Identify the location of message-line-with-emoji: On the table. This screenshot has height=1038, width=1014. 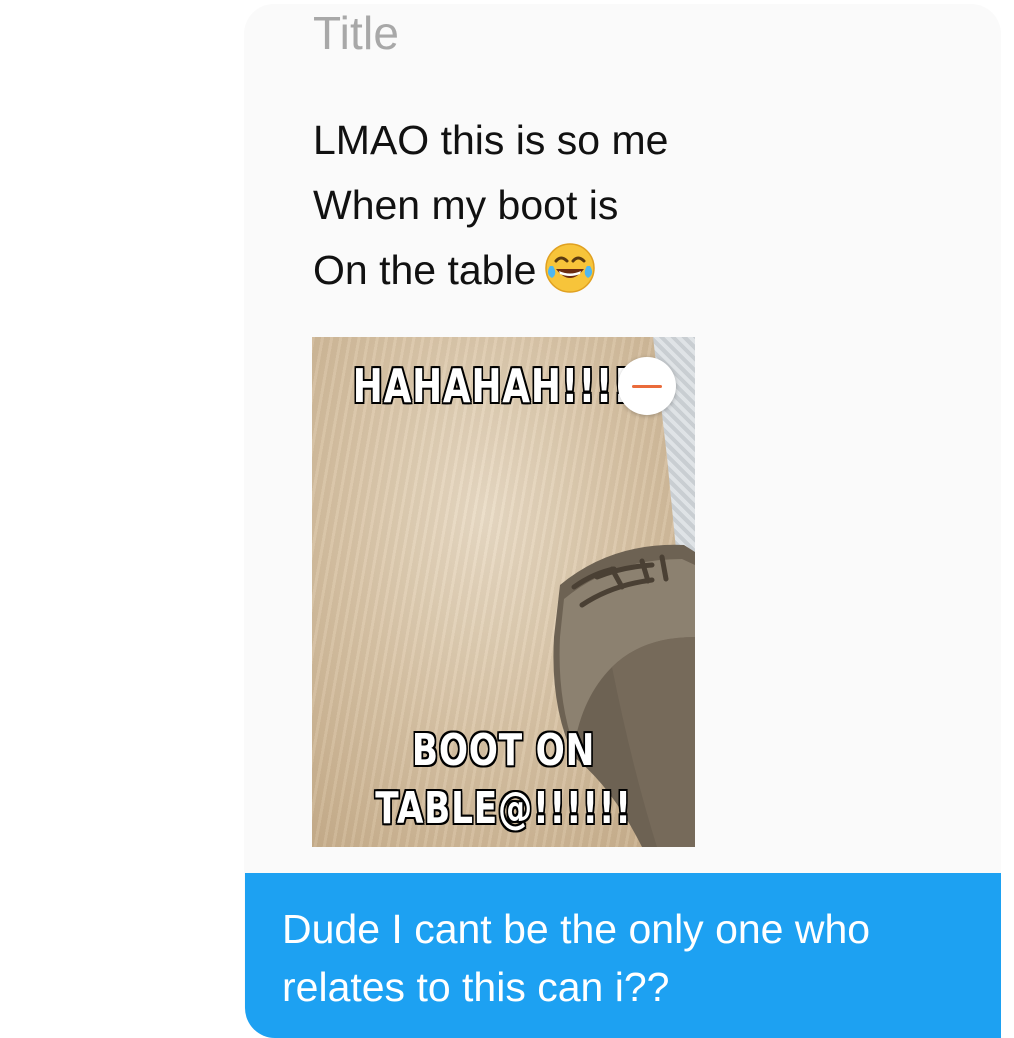
(490, 270).